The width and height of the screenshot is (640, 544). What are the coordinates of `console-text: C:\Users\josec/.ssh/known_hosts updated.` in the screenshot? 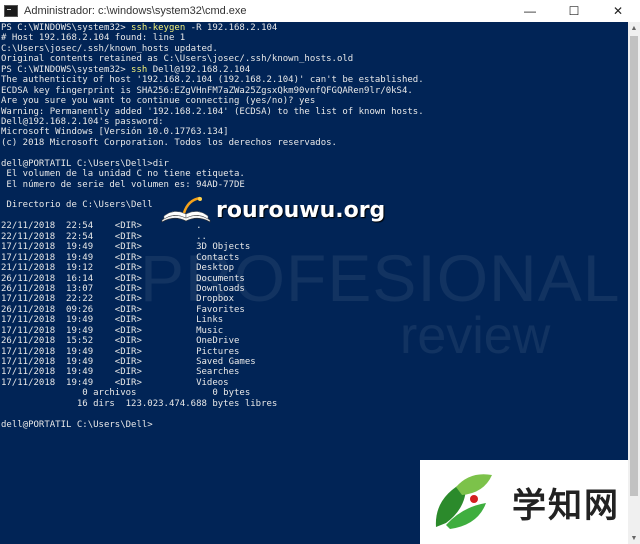 It's located at (109, 48).